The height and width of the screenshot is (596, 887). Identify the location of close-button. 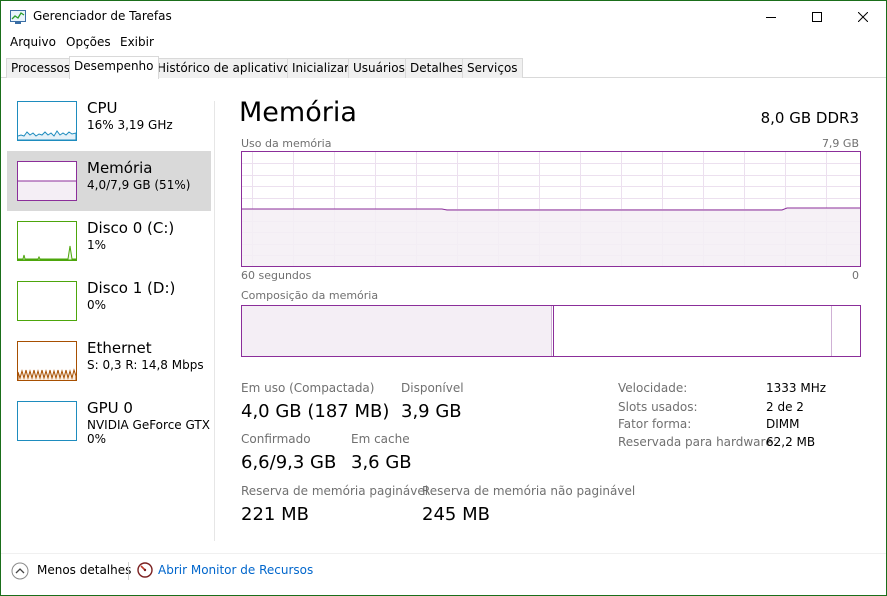
(863, 17).